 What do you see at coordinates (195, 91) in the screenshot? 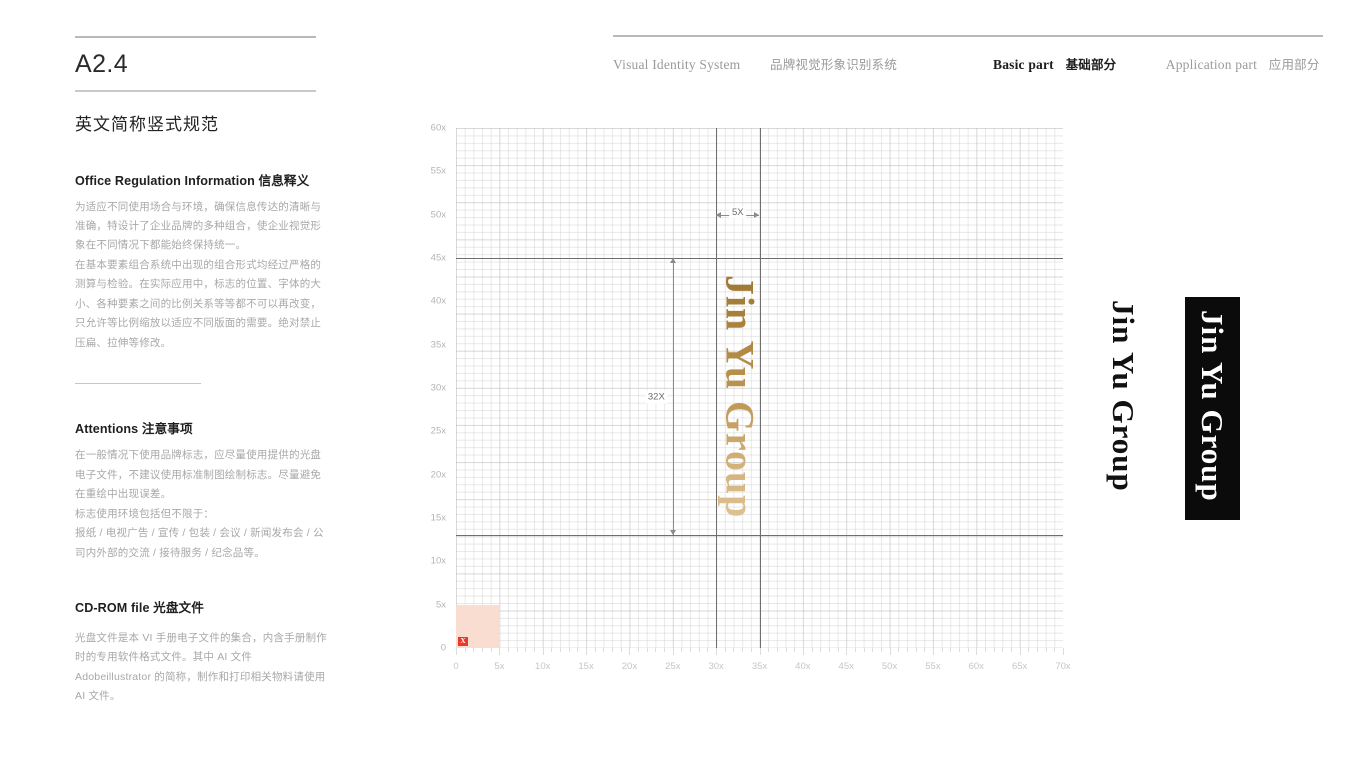
I see `page-code-bottom-rule` at bounding box center [195, 91].